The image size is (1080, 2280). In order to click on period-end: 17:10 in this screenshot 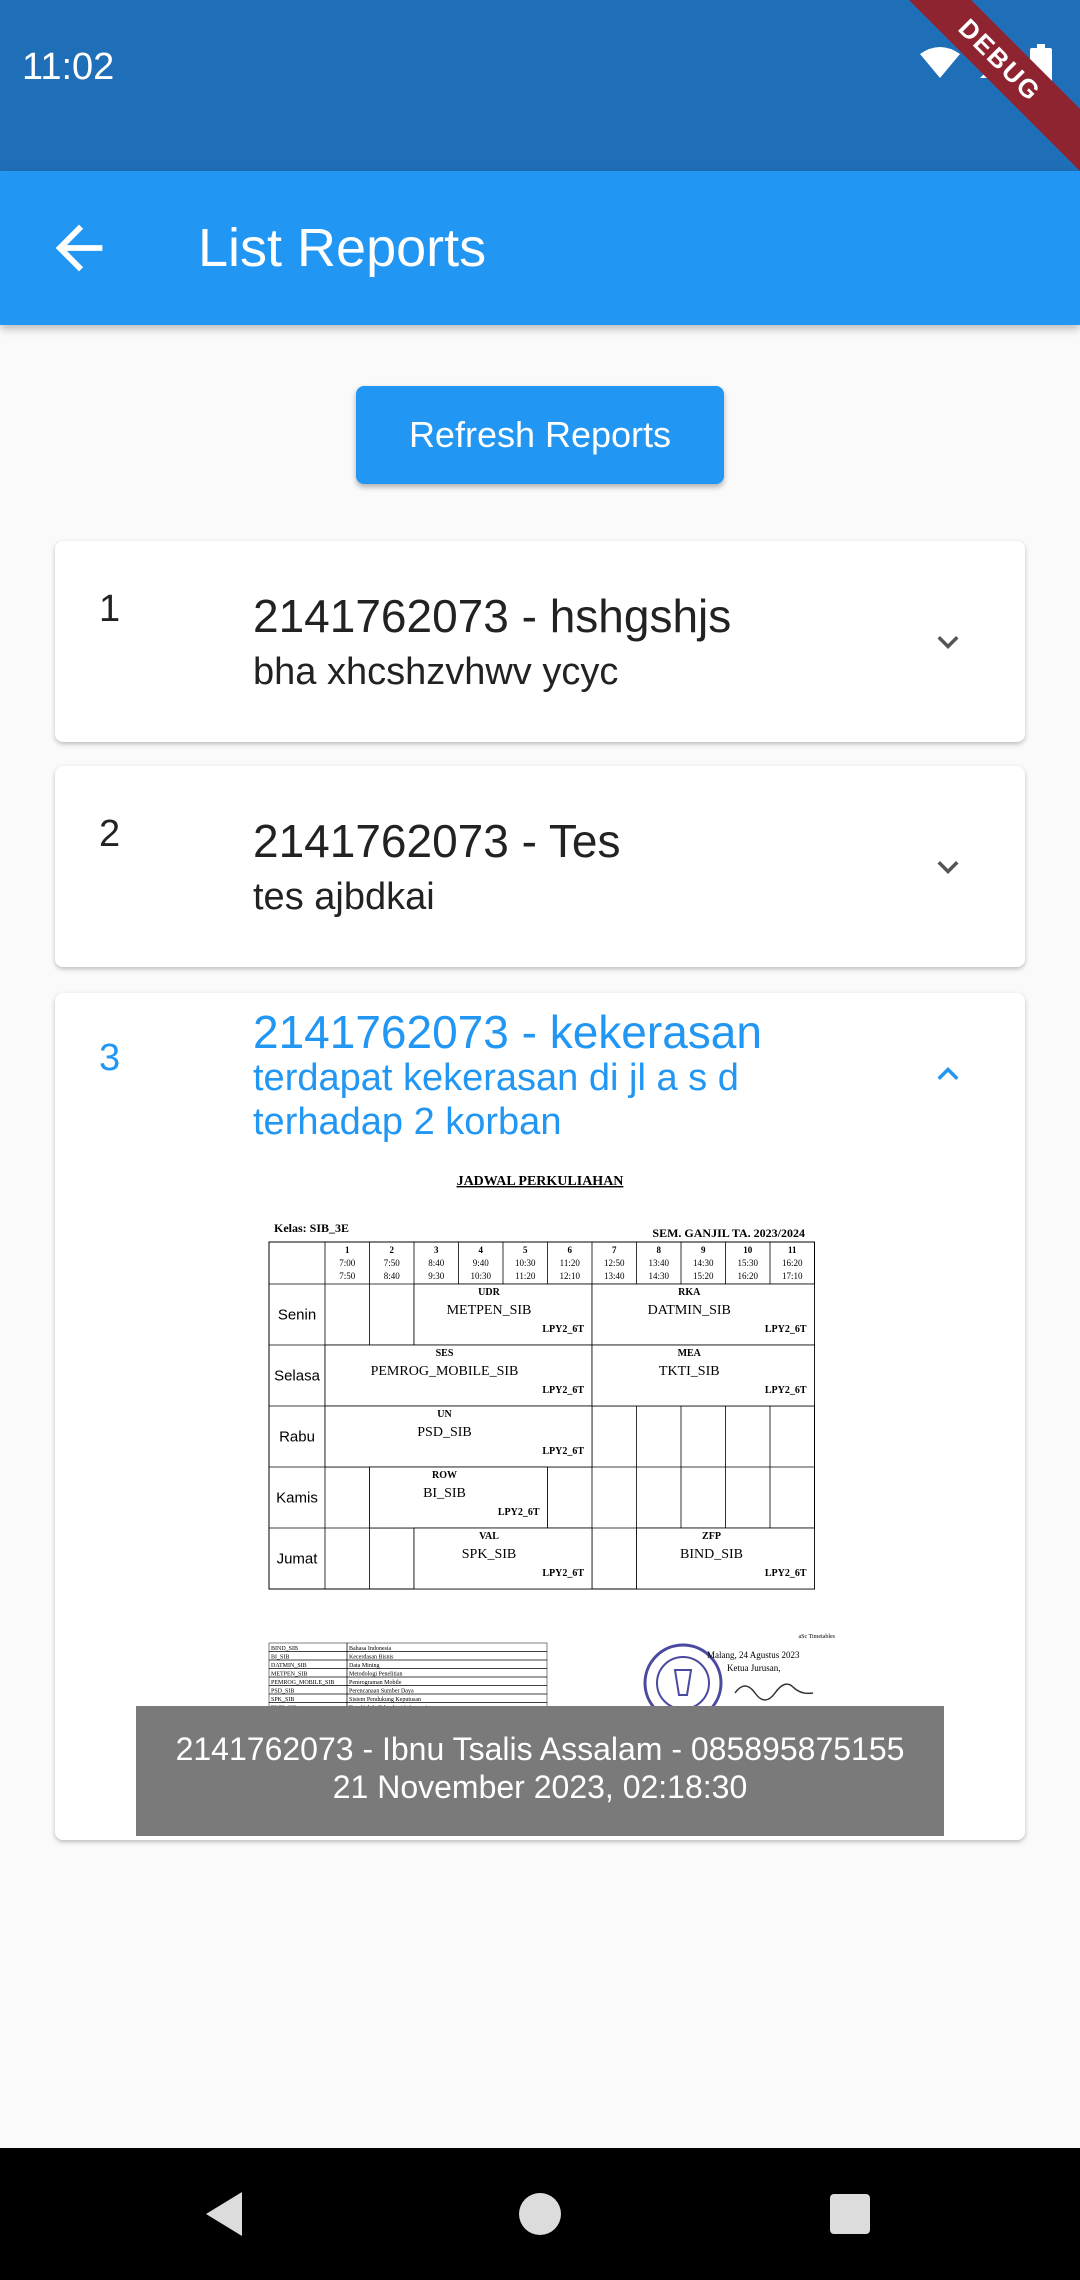, I will do `click(792, 1276)`.